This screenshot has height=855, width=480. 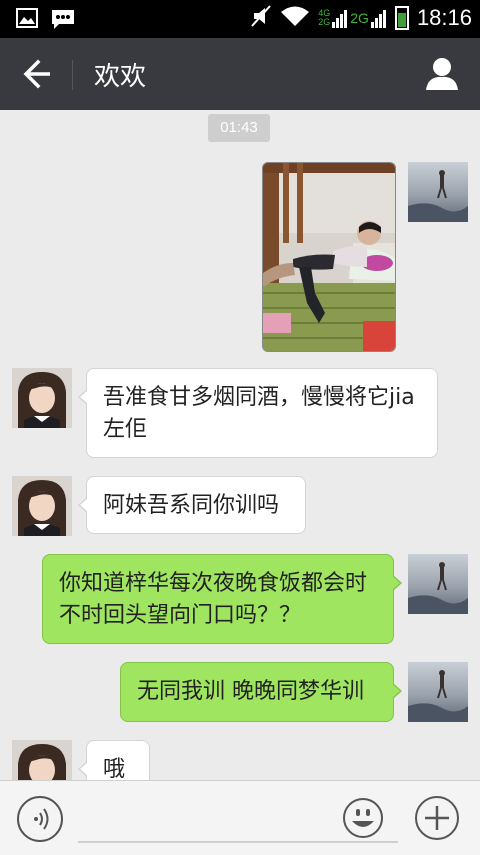 What do you see at coordinates (114, 769) in the screenshot?
I see `message-text: 哦` at bounding box center [114, 769].